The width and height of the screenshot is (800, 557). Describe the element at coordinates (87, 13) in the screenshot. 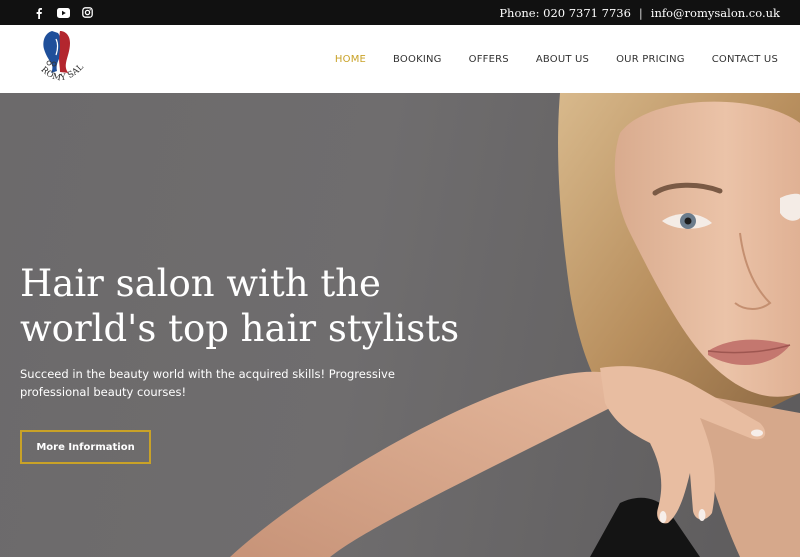

I see `instagram-icon` at that location.